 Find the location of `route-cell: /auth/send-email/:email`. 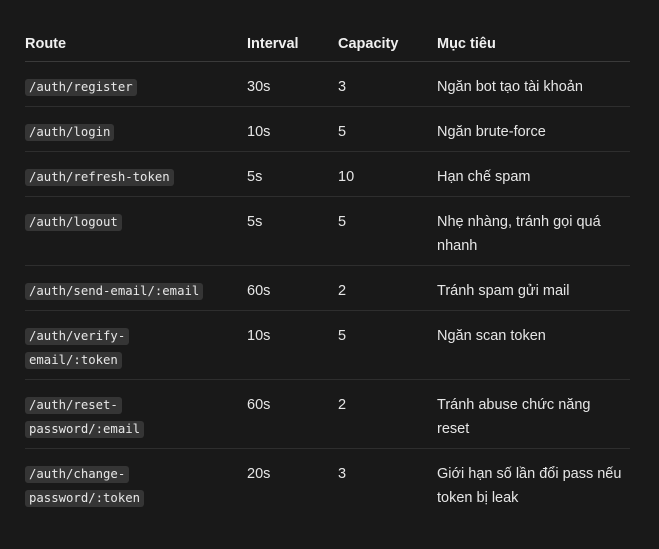

route-cell: /auth/send-email/:email is located at coordinates (136, 288).